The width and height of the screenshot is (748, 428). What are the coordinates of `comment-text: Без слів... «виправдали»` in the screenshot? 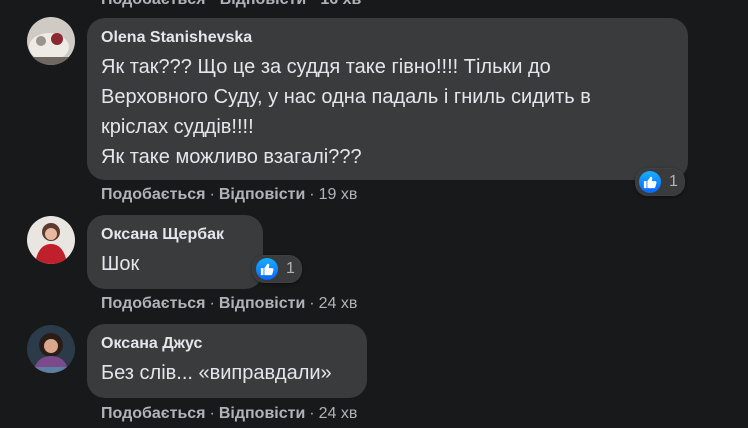 It's located at (216, 373).